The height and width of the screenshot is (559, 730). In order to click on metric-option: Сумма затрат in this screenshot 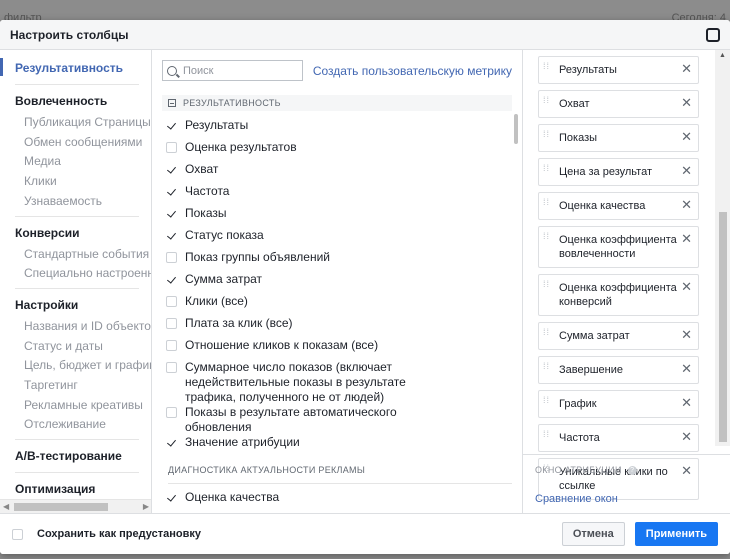, I will do `click(344, 283)`.